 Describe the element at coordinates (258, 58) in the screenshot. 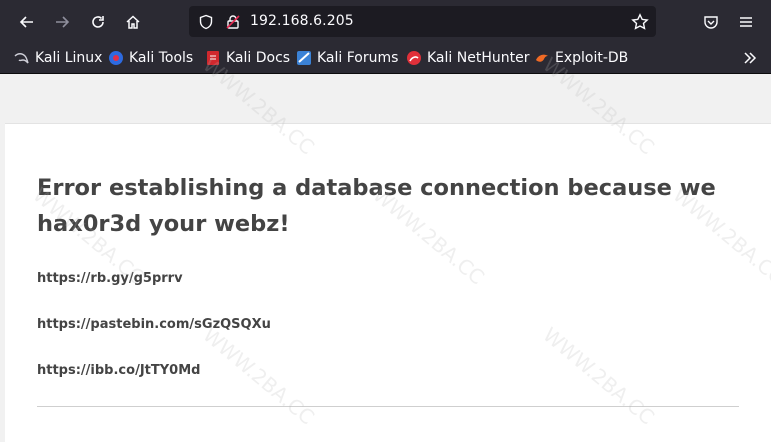

I see `bookmark-label: Kali Docs` at that location.